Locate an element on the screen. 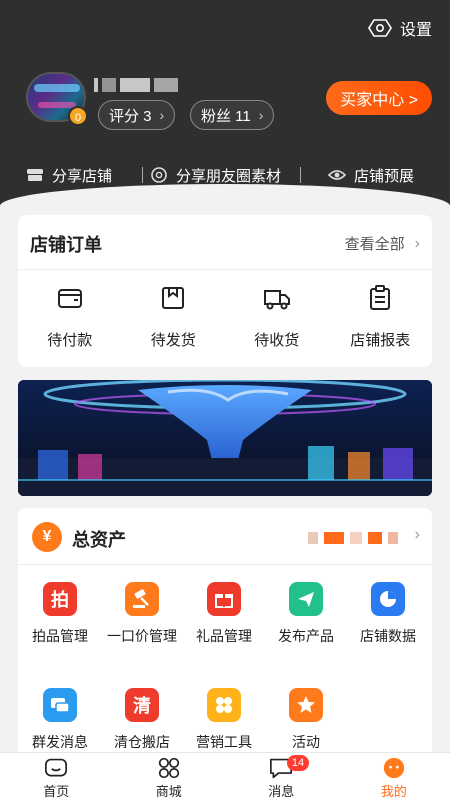  store-report-label: 店铺报表 is located at coordinates (380, 340).